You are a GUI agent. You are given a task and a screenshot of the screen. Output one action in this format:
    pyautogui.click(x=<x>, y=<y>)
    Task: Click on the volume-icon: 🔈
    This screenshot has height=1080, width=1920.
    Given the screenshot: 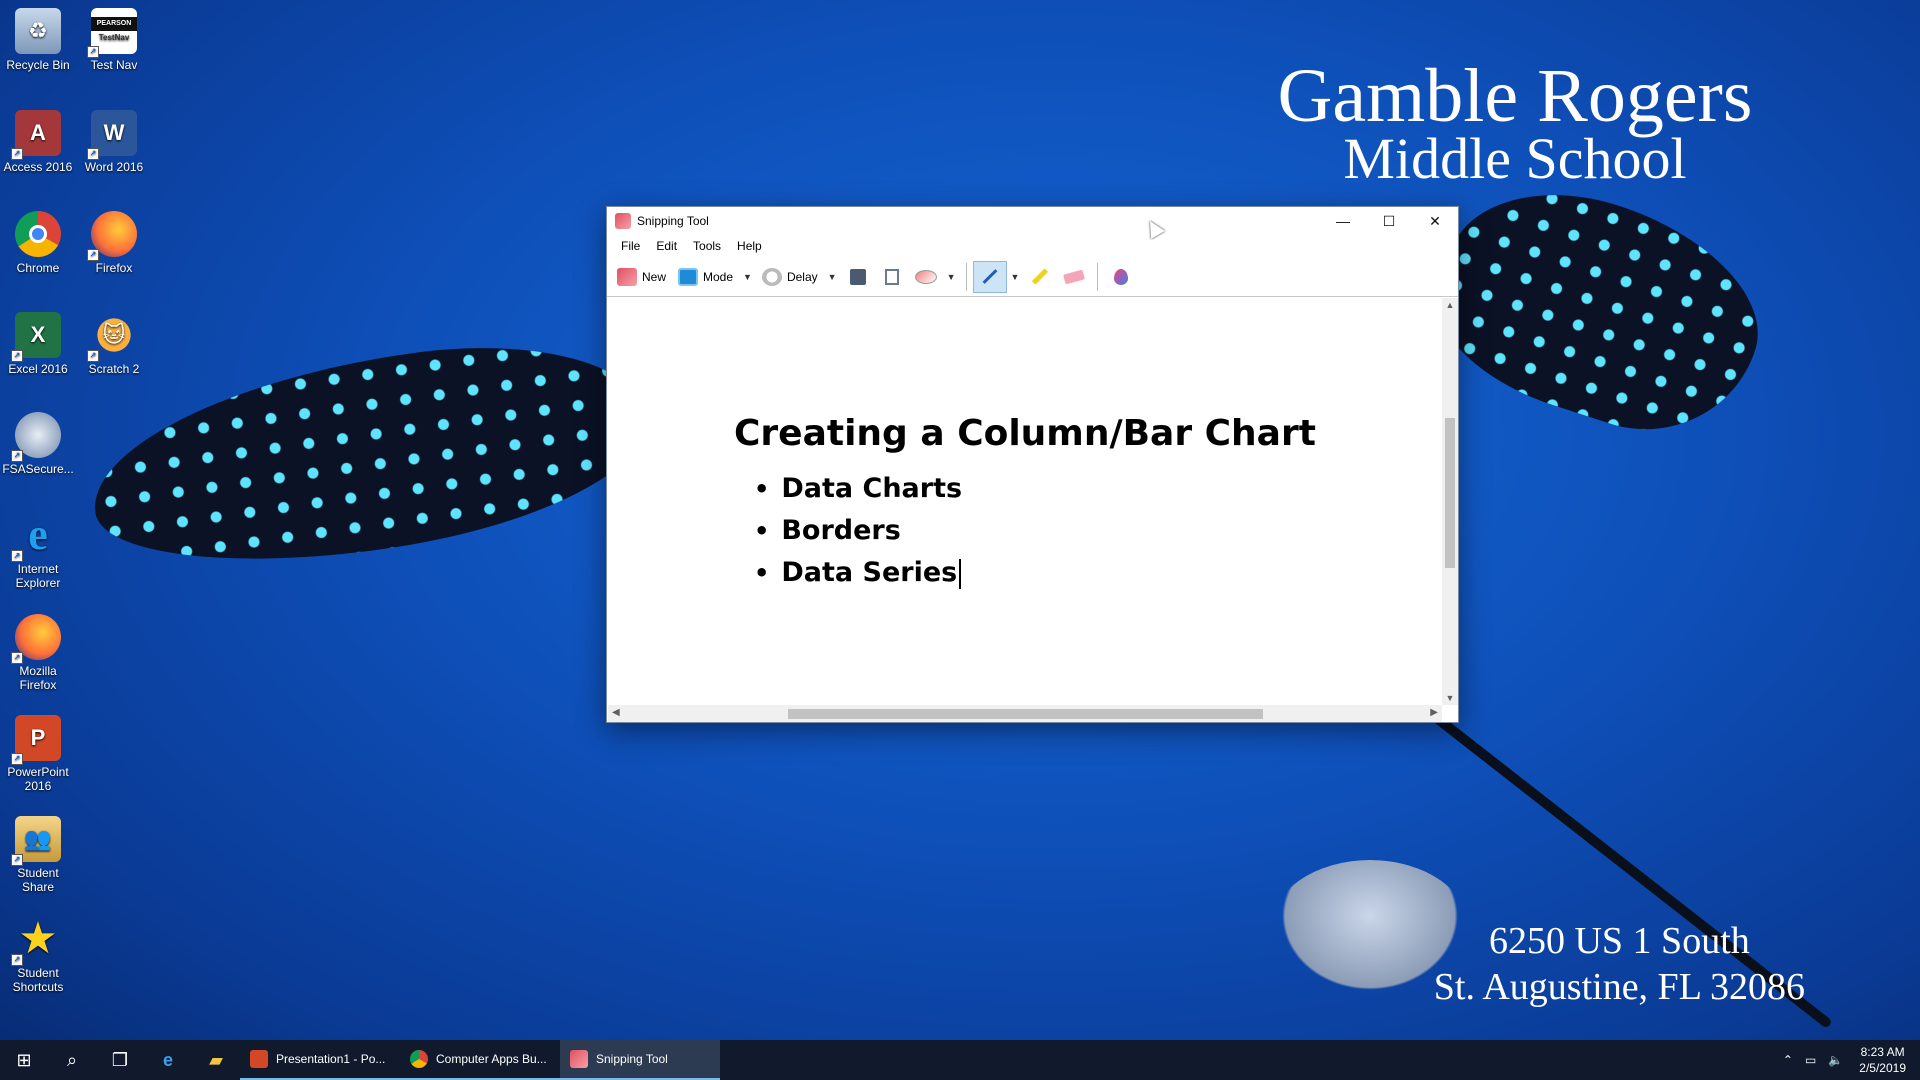 What is the action you would take?
    pyautogui.click(x=1835, y=1060)
    